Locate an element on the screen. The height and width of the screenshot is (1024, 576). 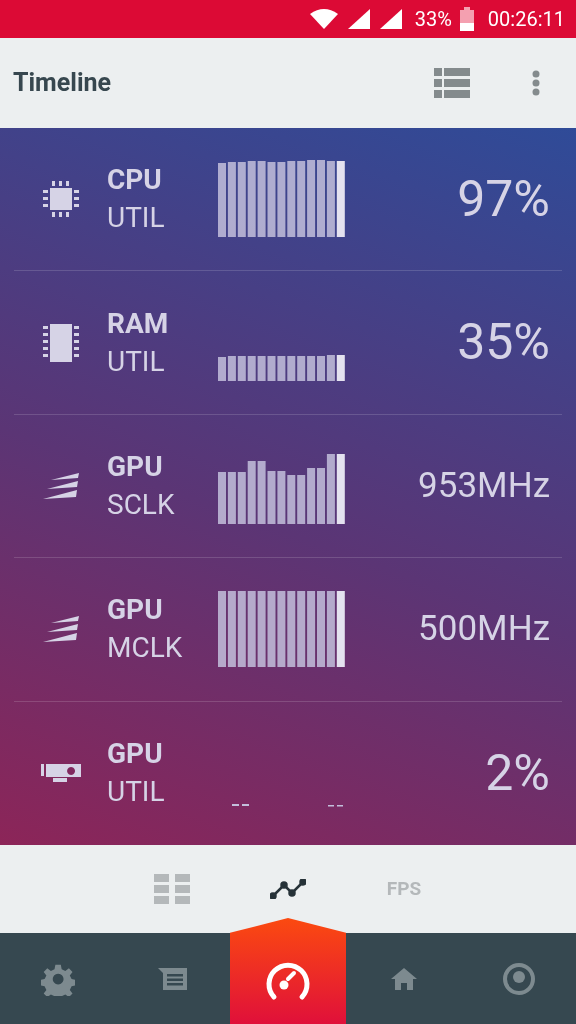
list-view-icon is located at coordinates (452, 83).